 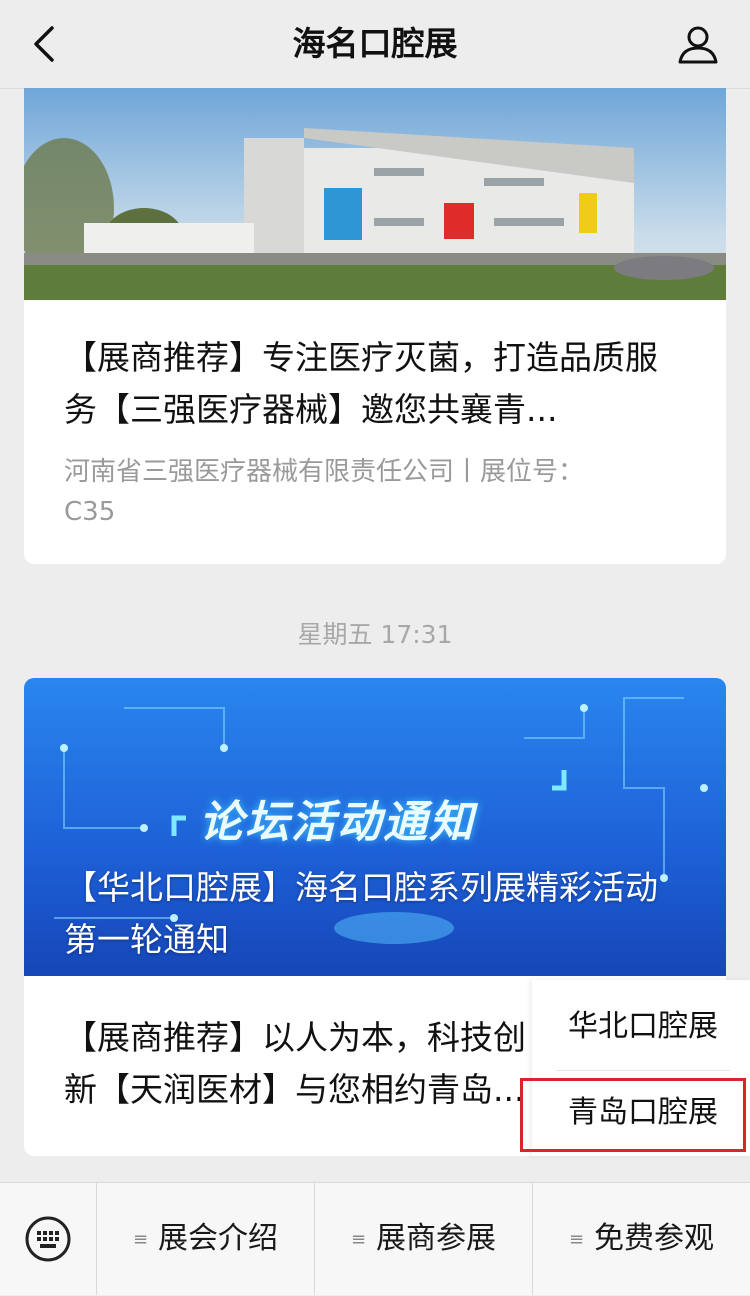 I want to click on article-subtitle: 河南省三强医疗器械有限责任公司丨展位号：C35, so click(x=324, y=492).